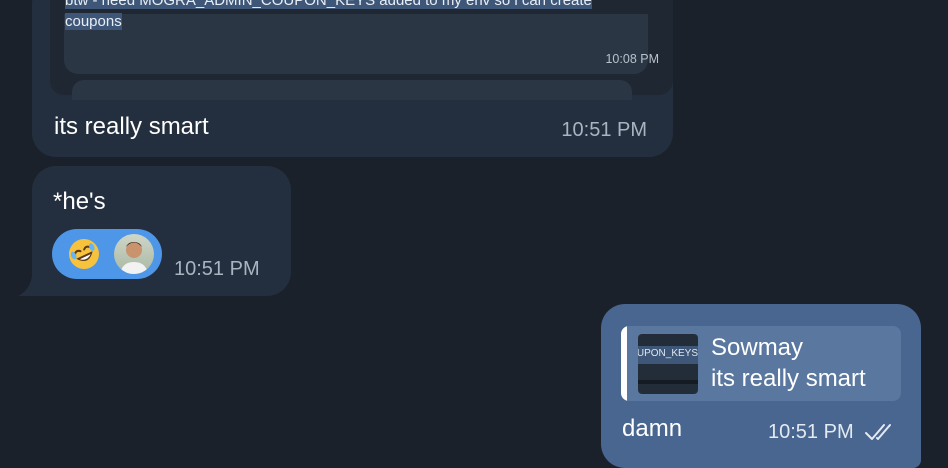 The width and height of the screenshot is (948, 468). Describe the element at coordinates (668, 382) in the screenshot. I see `thumbnail-divider` at that location.